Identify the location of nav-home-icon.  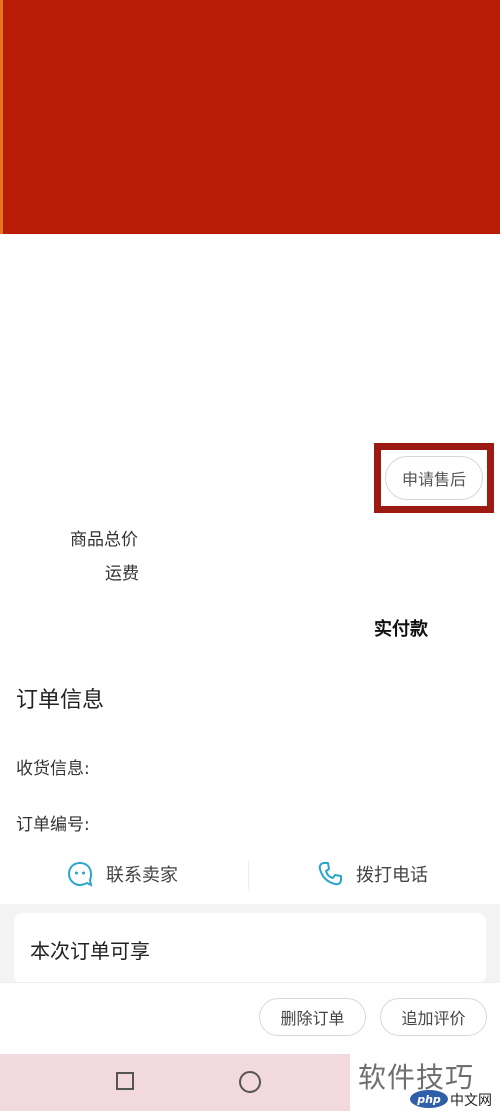
(250, 1082).